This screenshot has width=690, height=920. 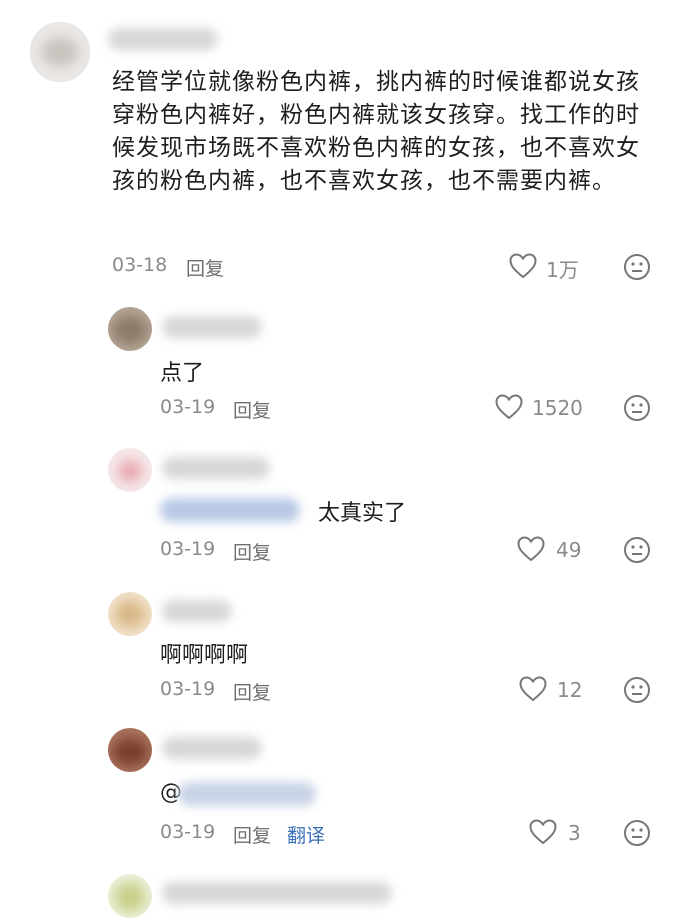 What do you see at coordinates (182, 373) in the screenshot?
I see `reply-text: 点了` at bounding box center [182, 373].